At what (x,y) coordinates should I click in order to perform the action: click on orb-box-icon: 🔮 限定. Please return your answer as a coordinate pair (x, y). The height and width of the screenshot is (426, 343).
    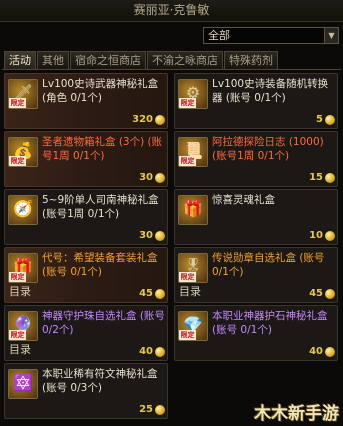
    Looking at the image, I should click on (23, 326).